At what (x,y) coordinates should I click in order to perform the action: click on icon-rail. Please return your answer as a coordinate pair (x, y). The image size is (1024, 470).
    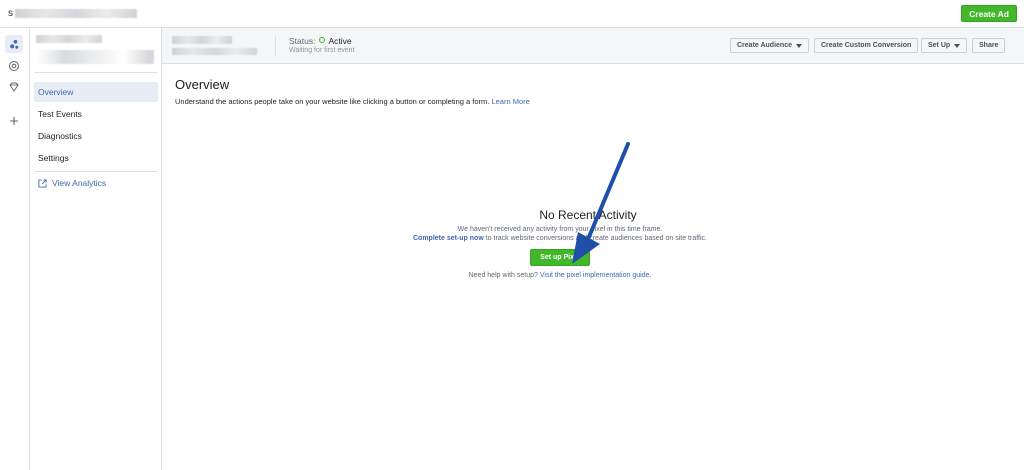
    Looking at the image, I should click on (15, 249).